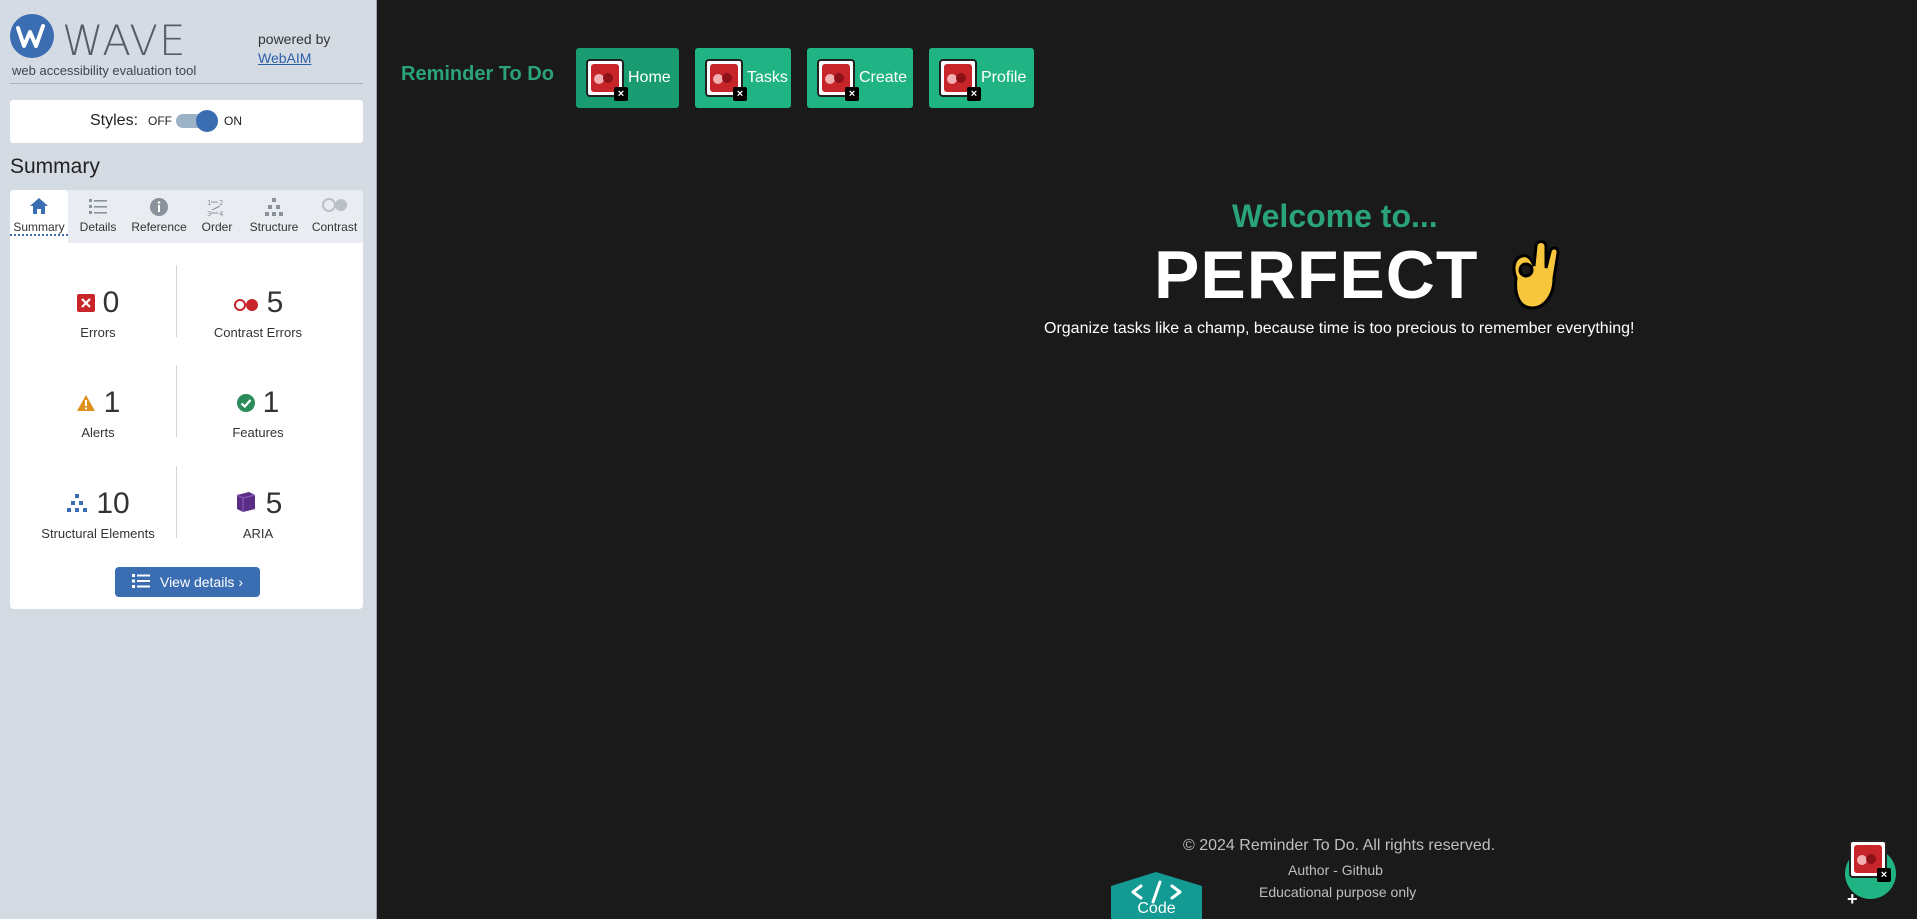 The image size is (1917, 919). Describe the element at coordinates (98, 313) in the screenshot. I see `stat-errors: 0 Errors` at that location.